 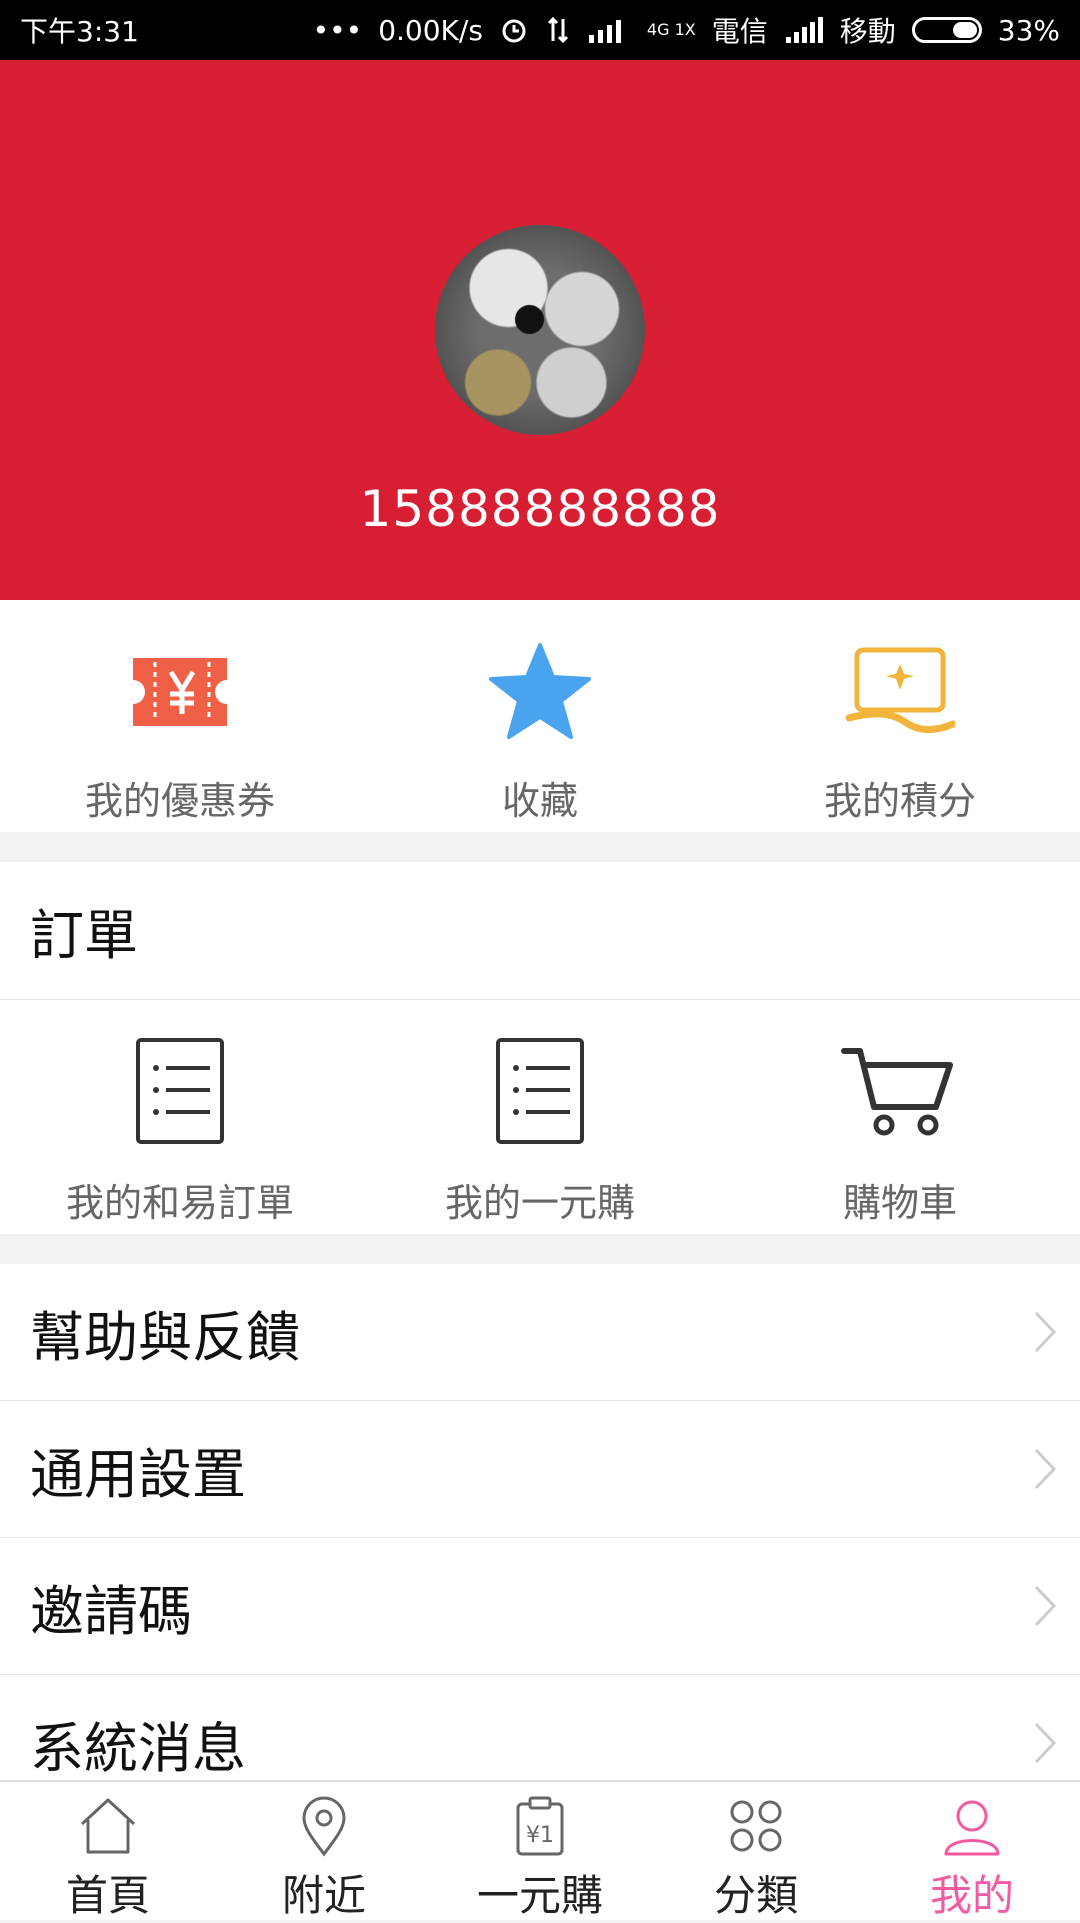 I want to click on my-points-button: 我的積分, so click(x=900, y=716).